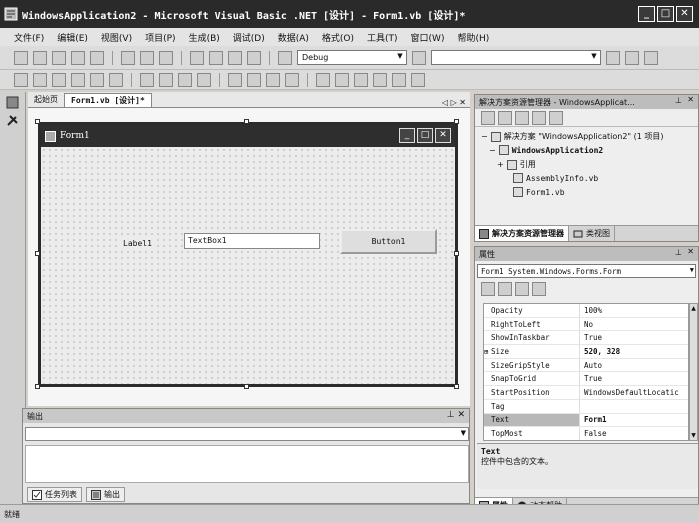 This screenshot has height=523, width=699. I want to click on save-all-icon, so click(97, 57).